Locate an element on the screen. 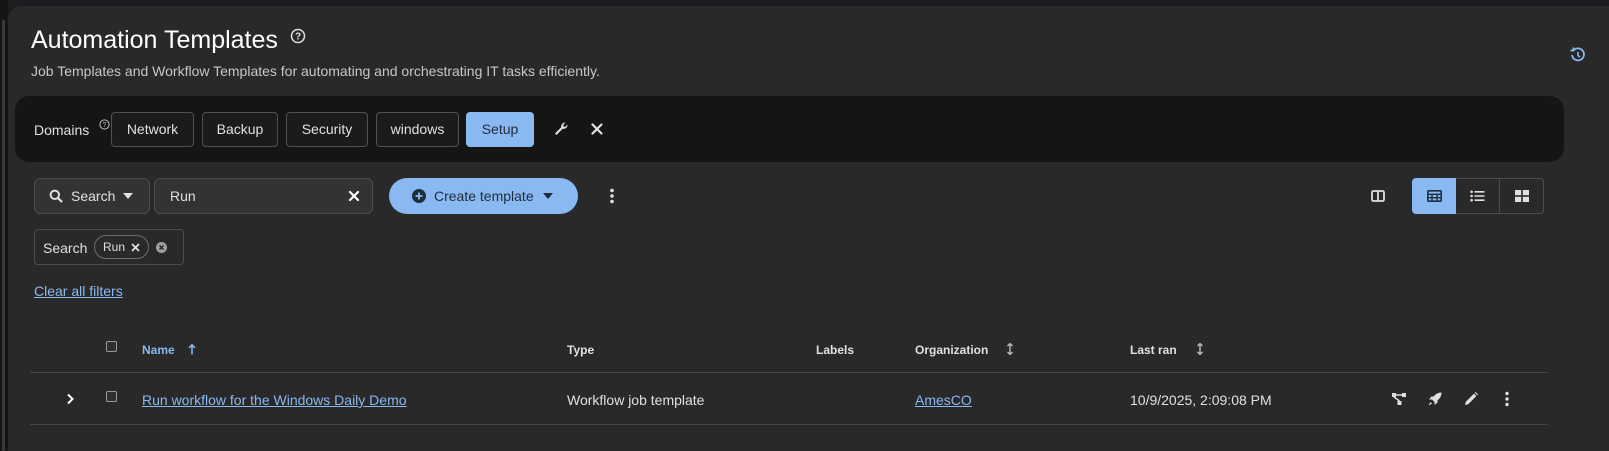 This screenshot has height=451, width=1609. search-input-value: Run is located at coordinates (183, 196).